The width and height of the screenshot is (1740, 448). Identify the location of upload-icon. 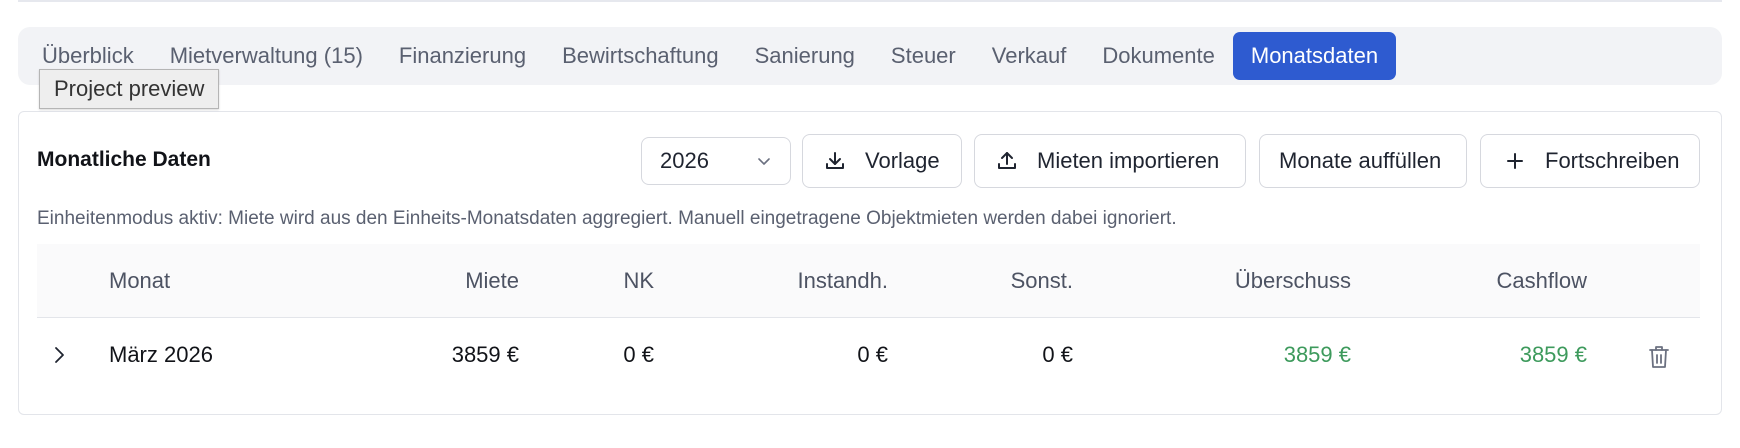
(1007, 161).